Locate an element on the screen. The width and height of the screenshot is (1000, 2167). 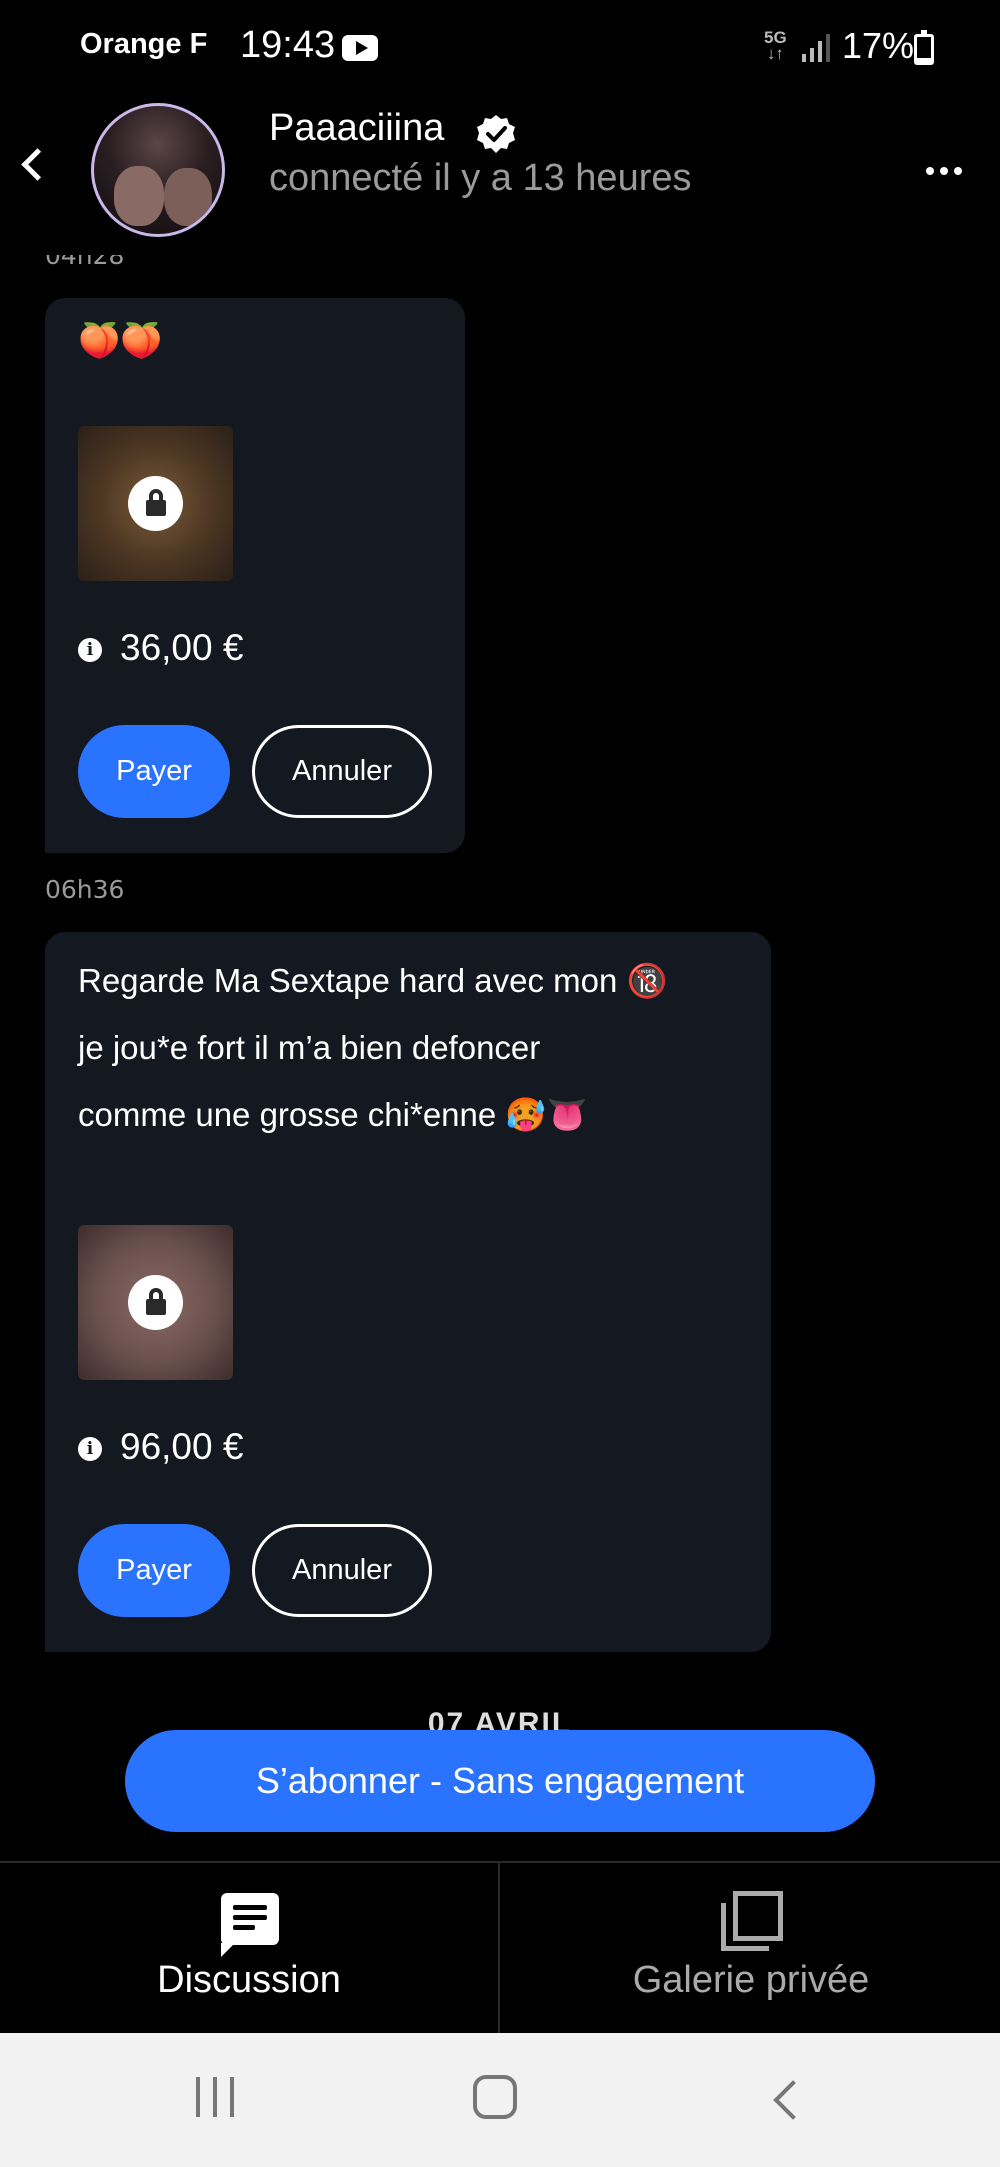
tab-discussion: Discussion is located at coordinates (250, 1948).